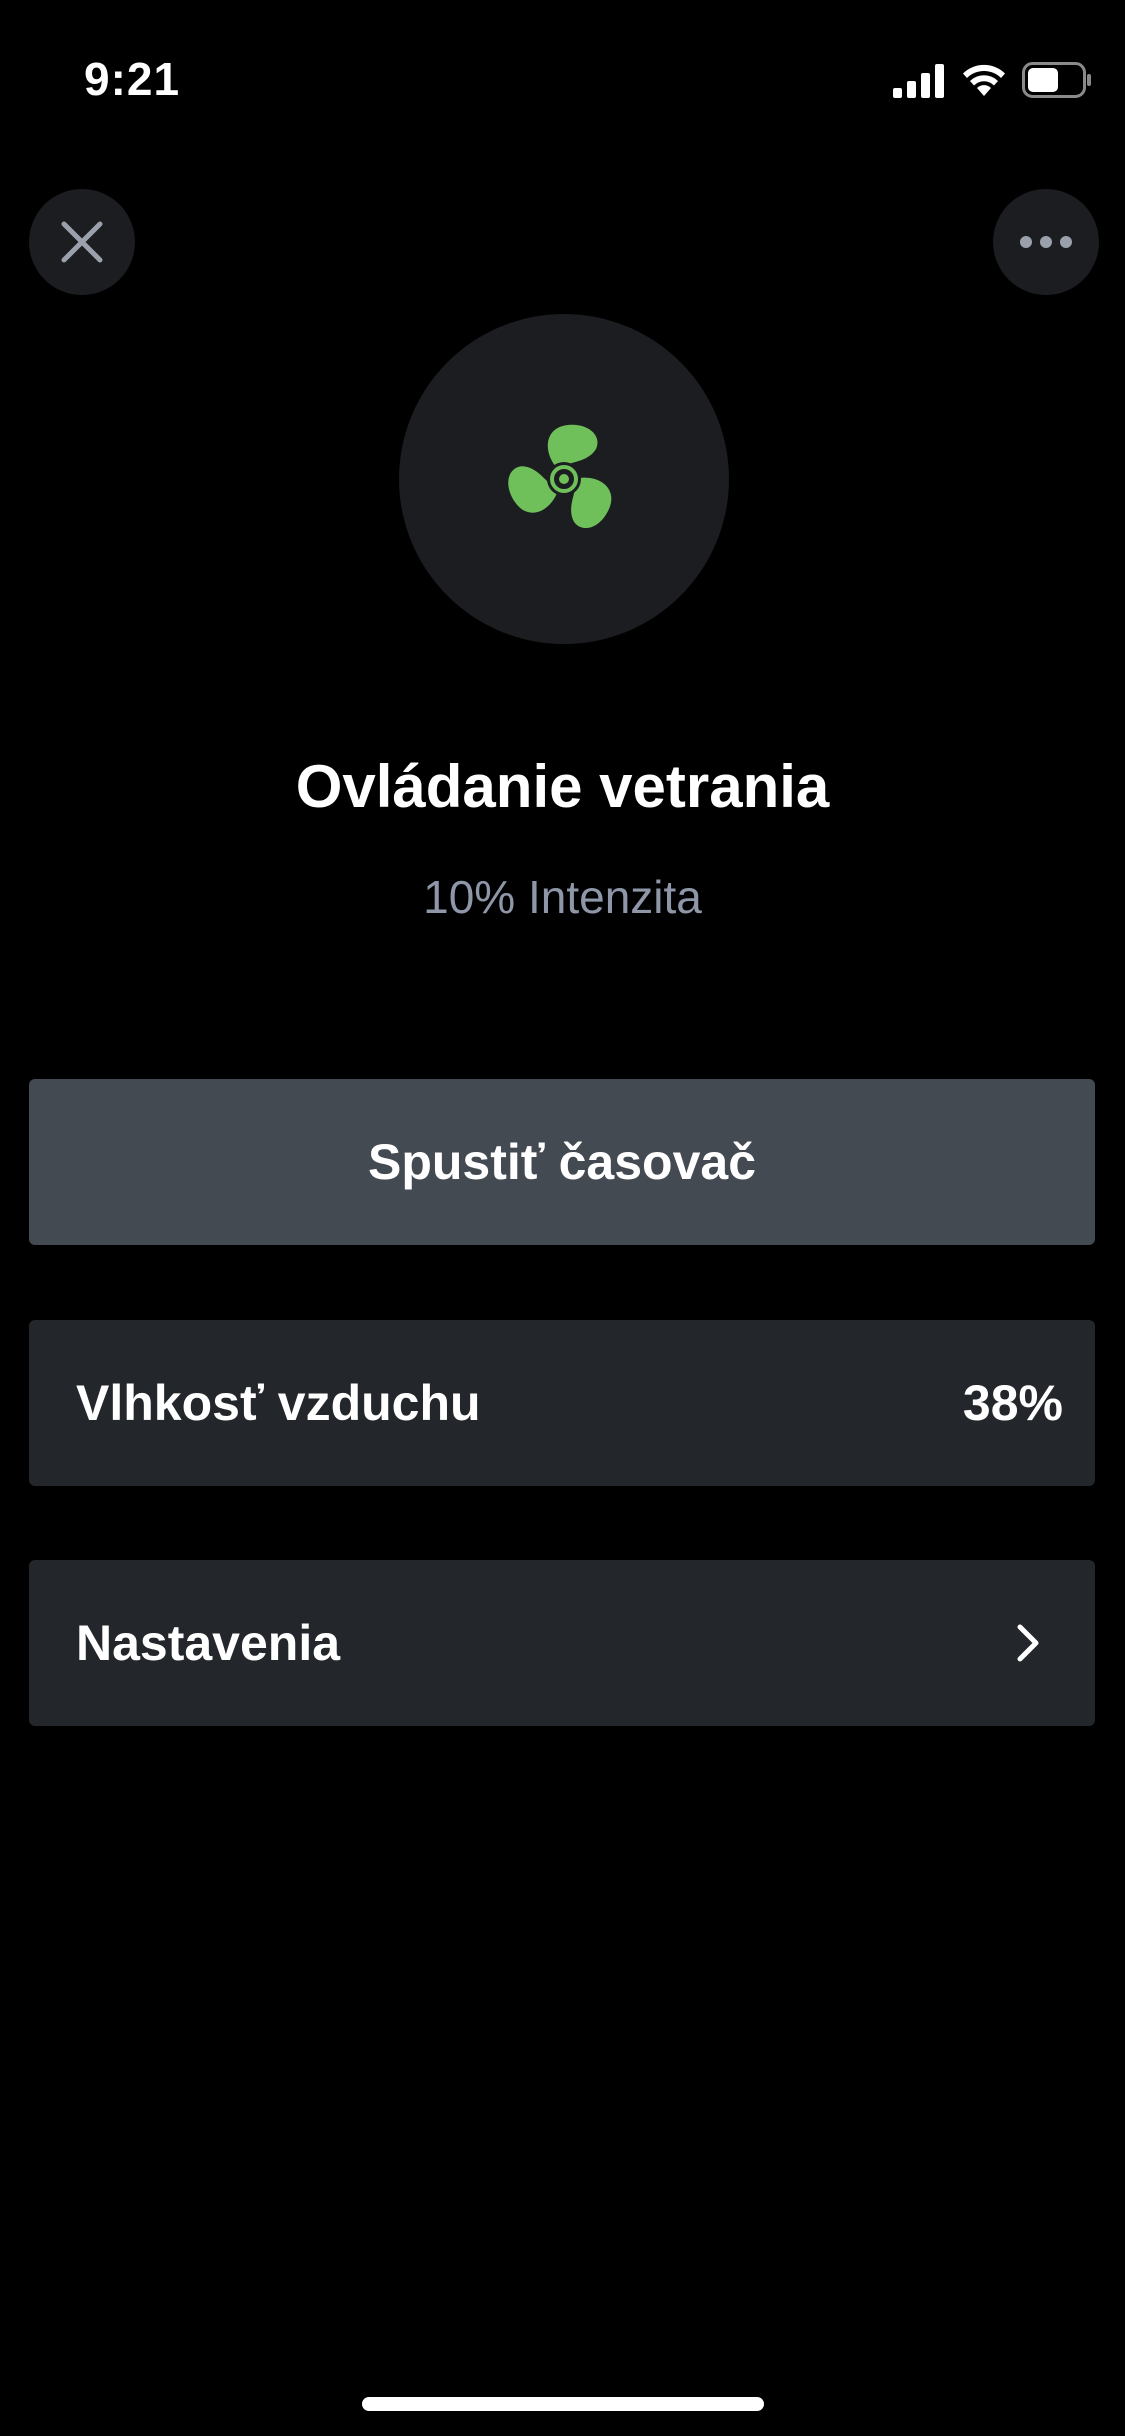  I want to click on start-timer-label: Spustiť časovač, so click(561, 1162).